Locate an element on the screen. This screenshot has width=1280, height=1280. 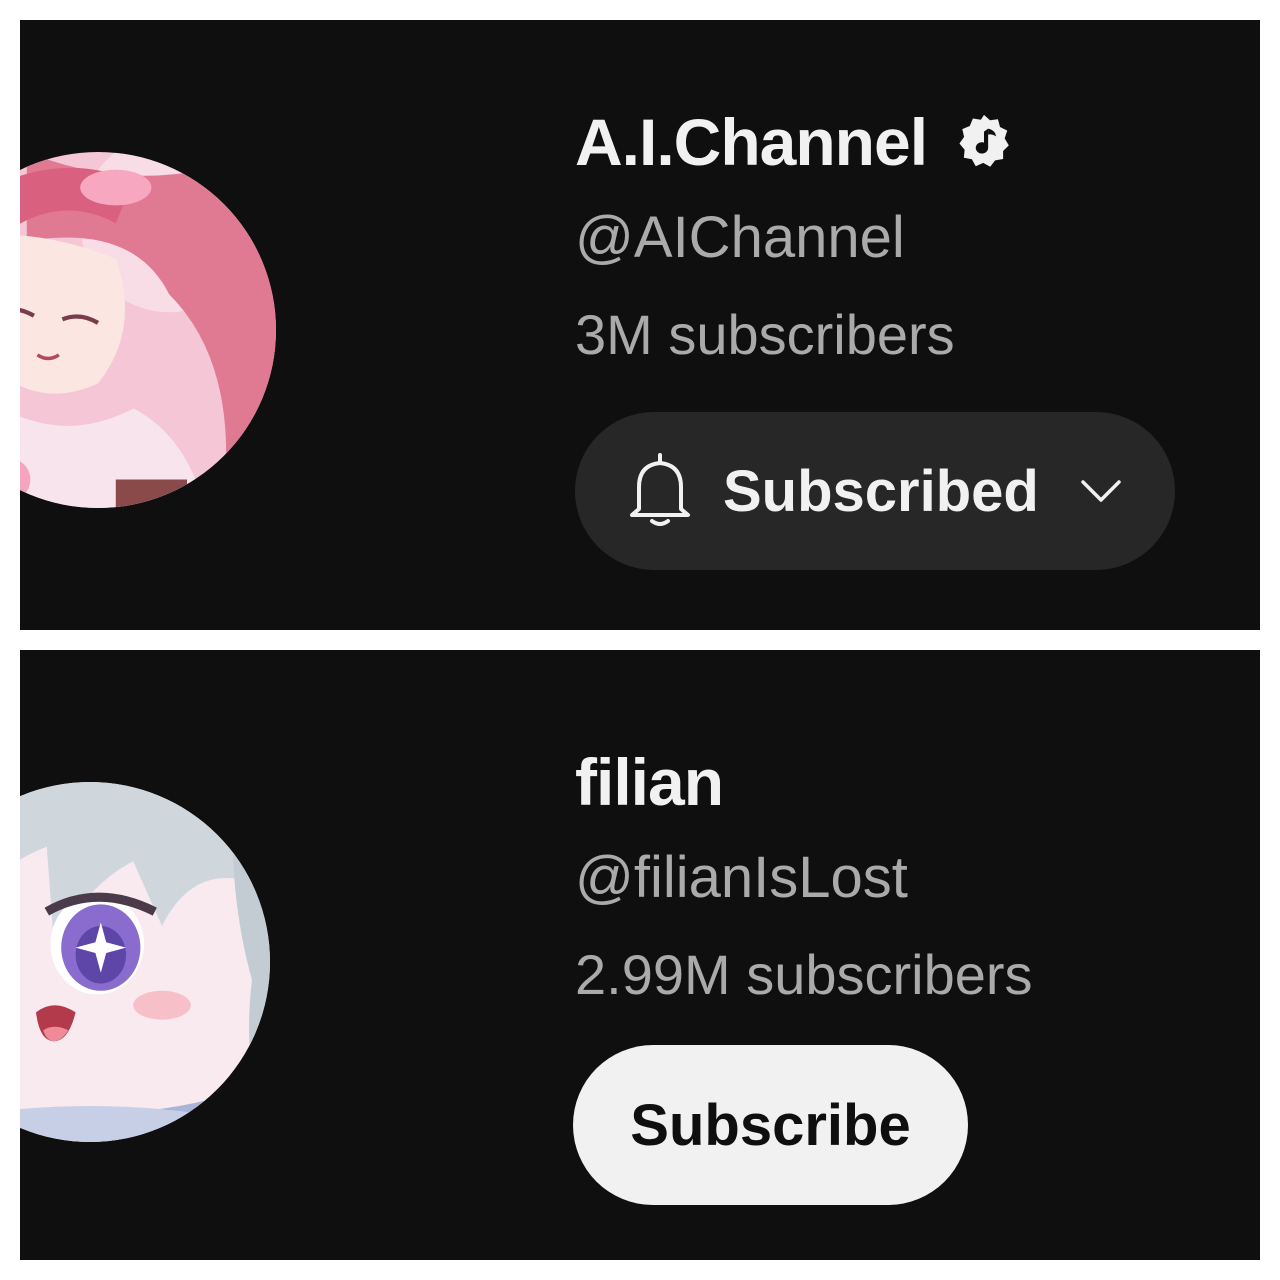
channel-name-row: A.I.Channel is located at coordinates (795, 142).